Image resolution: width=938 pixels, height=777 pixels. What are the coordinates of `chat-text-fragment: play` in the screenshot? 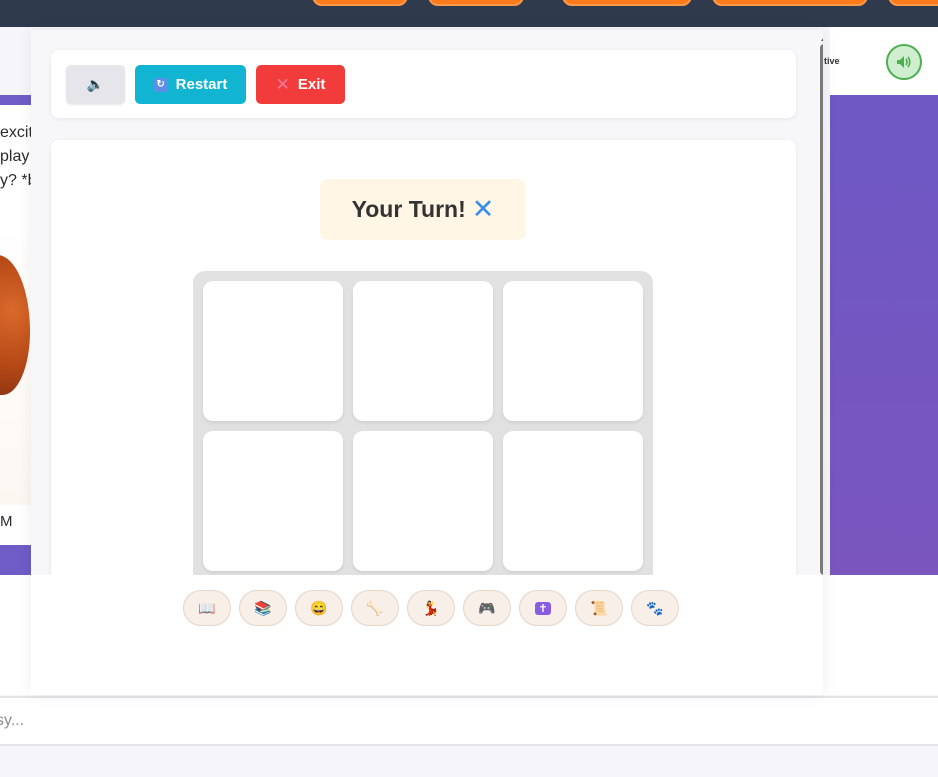 It's located at (15, 156).